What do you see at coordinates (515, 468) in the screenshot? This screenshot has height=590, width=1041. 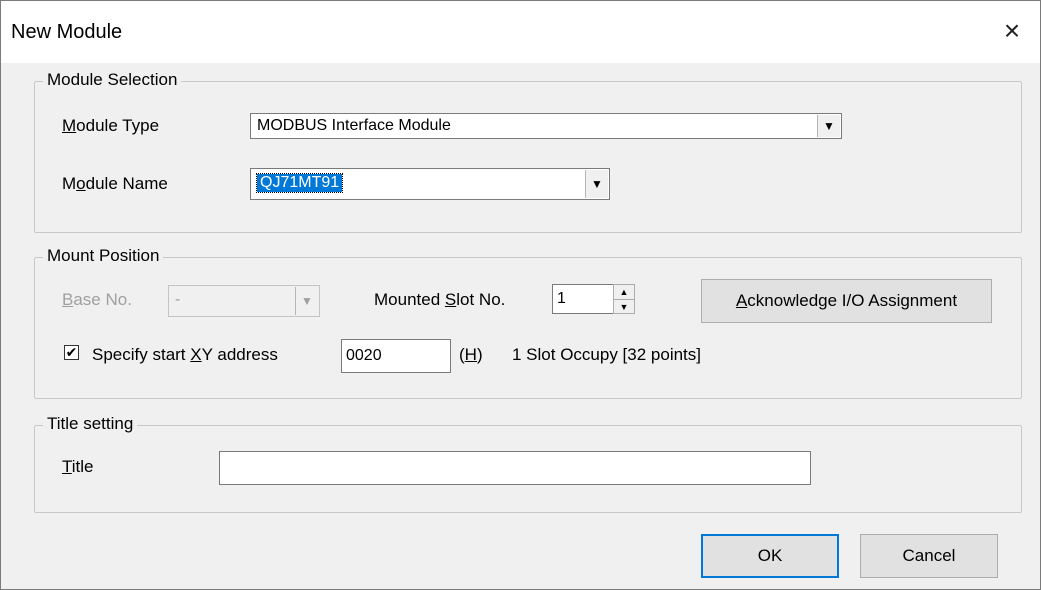 I see `title-input` at bounding box center [515, 468].